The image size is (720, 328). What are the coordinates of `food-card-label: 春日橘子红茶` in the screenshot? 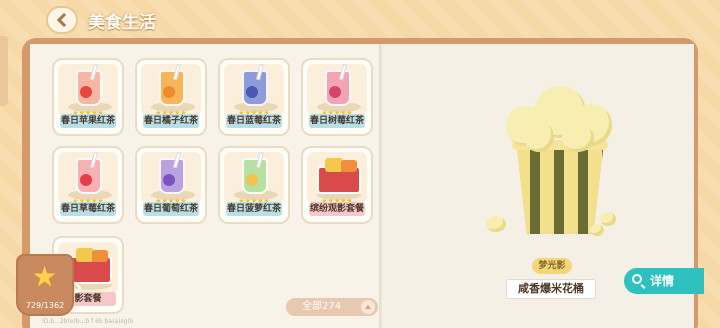 It's located at (171, 121).